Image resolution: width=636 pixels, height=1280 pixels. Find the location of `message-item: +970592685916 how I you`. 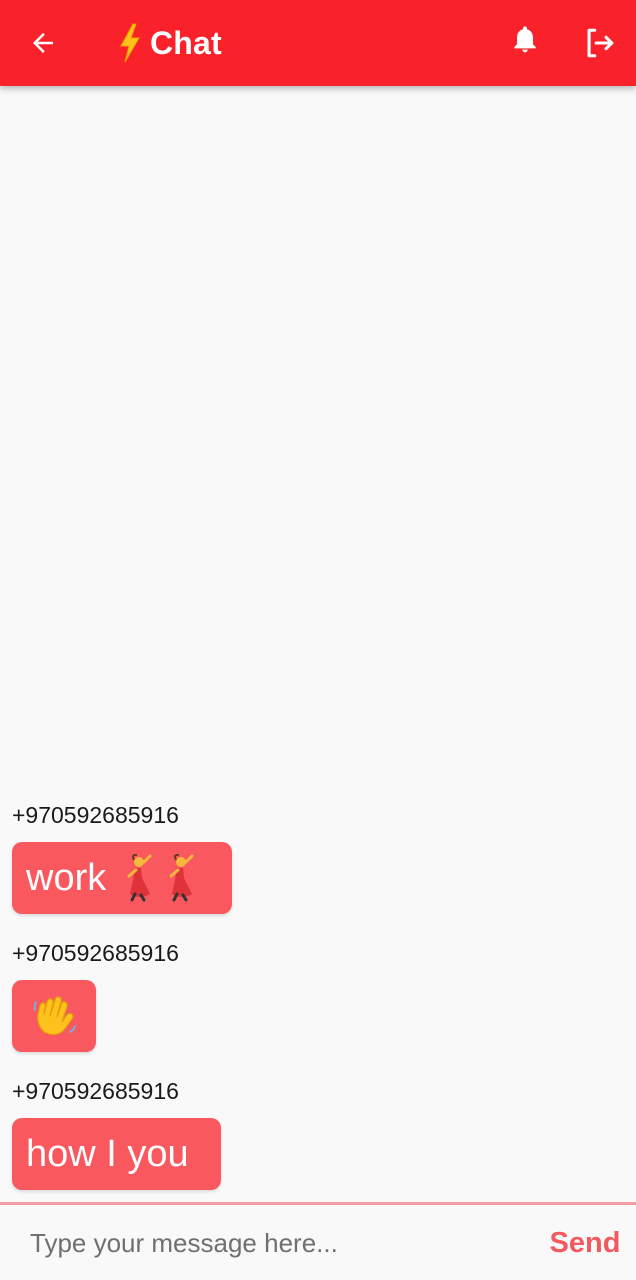

message-item: +970592685916 how I you is located at coordinates (116, 1133).